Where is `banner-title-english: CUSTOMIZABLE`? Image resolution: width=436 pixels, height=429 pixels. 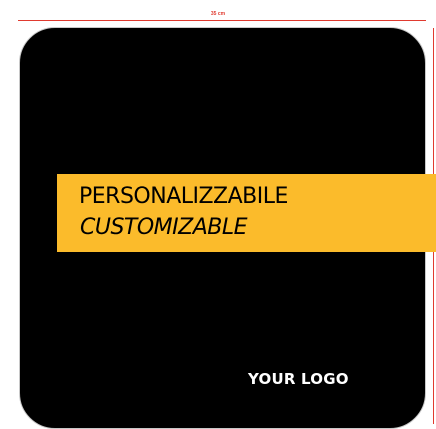 banner-title-english: CUSTOMIZABLE is located at coordinates (164, 227).